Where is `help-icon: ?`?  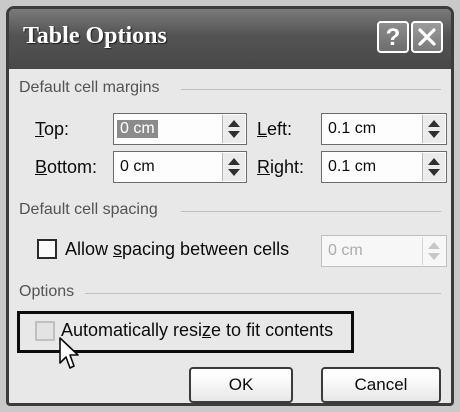
help-icon: ? is located at coordinates (393, 37).